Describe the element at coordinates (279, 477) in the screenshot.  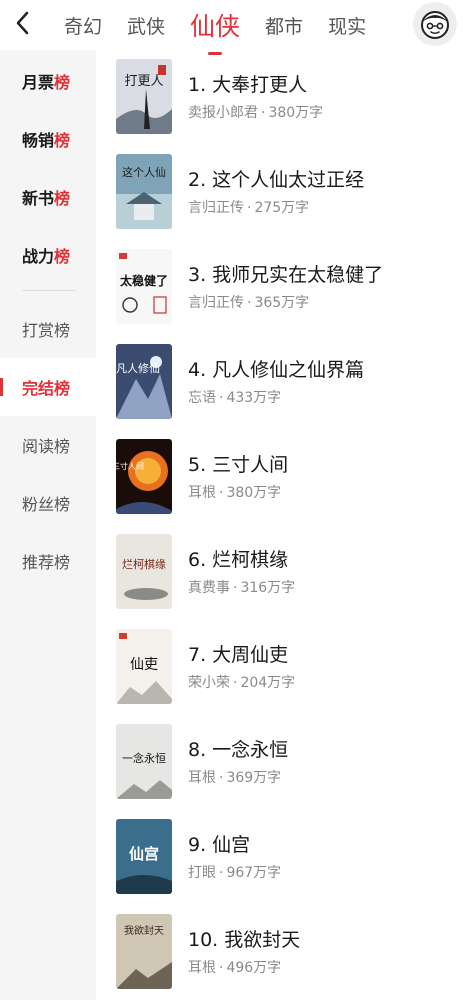
I see `list-item: 三寸人间 5. 三寸人间 耳根·380万字` at that location.